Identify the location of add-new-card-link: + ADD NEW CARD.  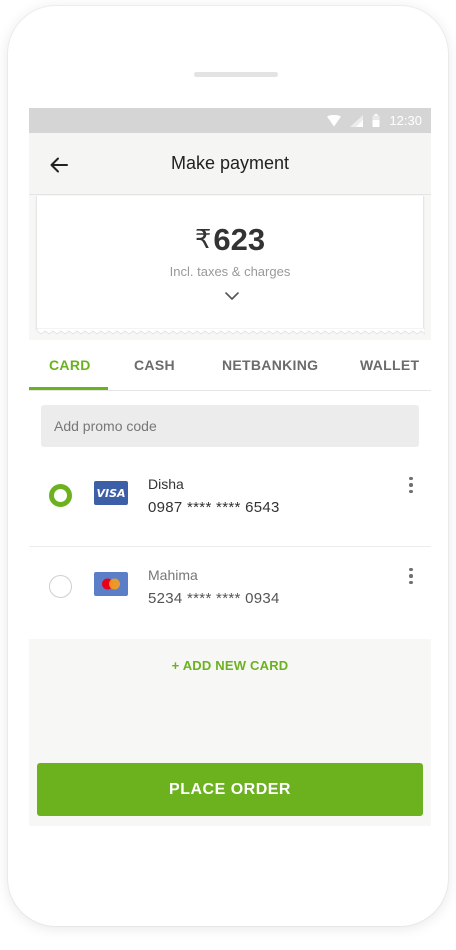
(230, 665).